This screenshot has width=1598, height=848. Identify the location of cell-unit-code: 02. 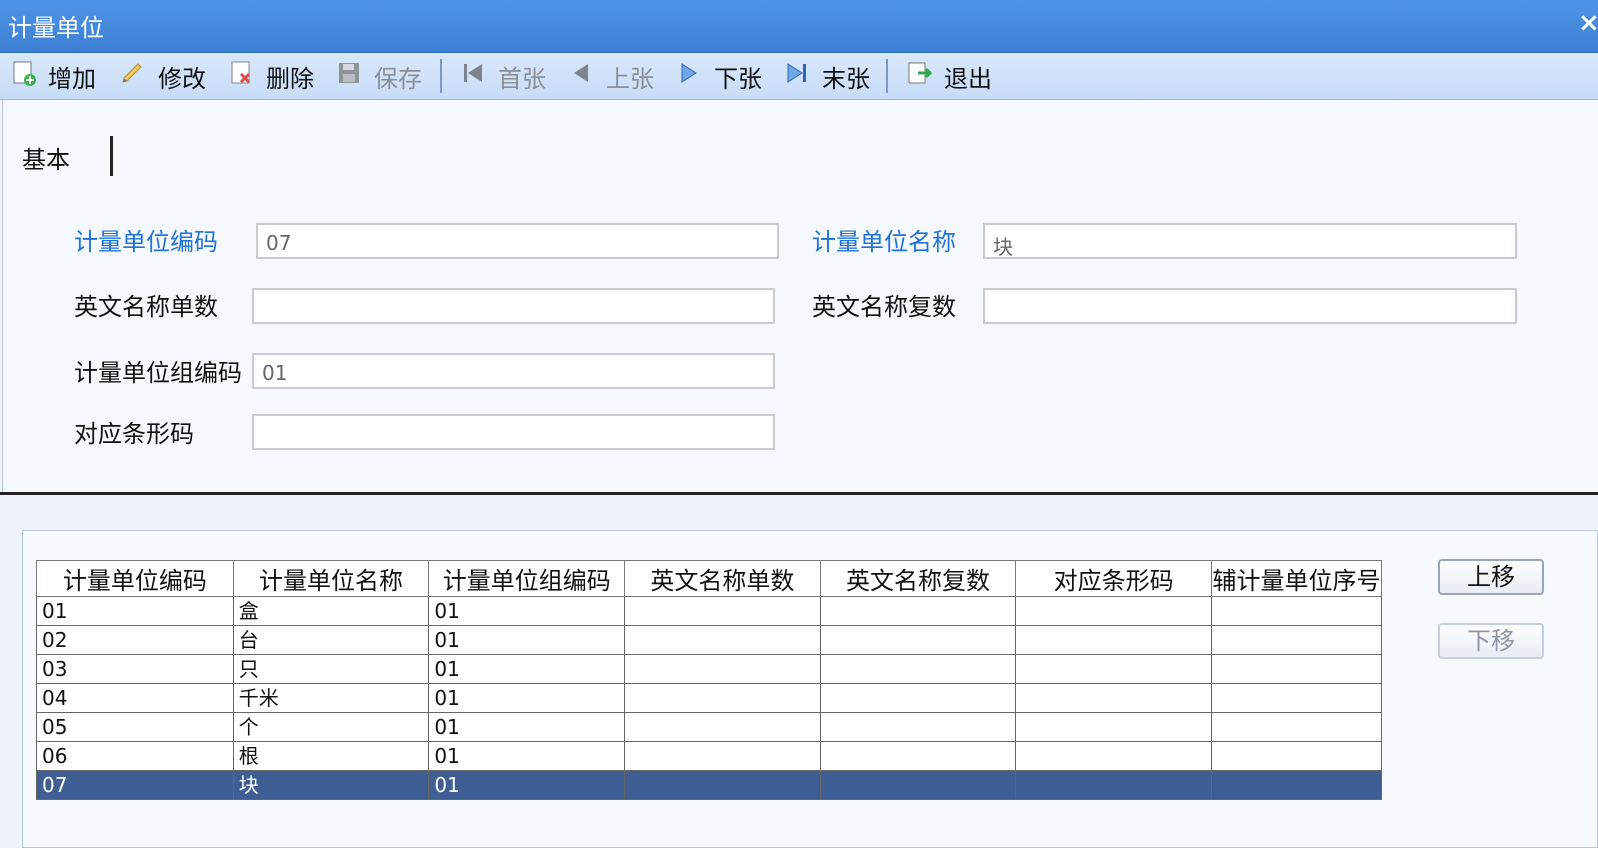
(135, 640).